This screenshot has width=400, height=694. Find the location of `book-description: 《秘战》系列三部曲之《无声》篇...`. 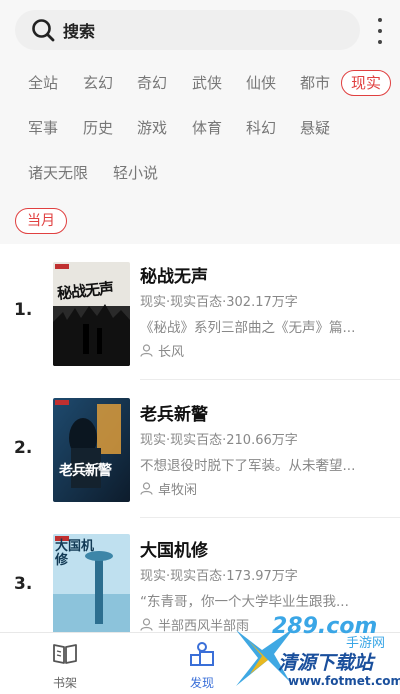

book-description: 《秘战》系列三部曲之《无声》篇... is located at coordinates (248, 328).